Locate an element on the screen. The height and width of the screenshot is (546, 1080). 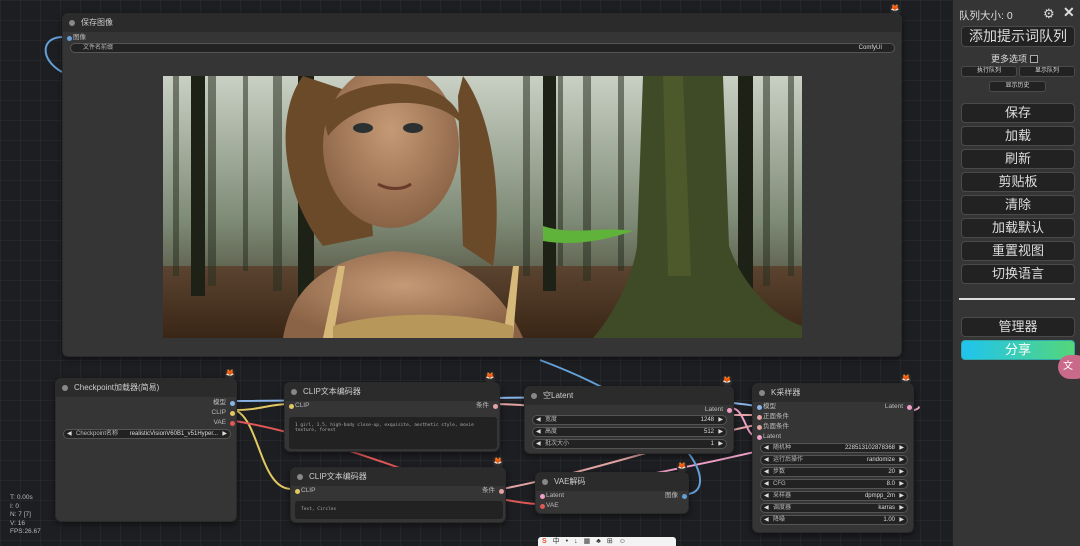
load-button: 加载 is located at coordinates (1018, 136).